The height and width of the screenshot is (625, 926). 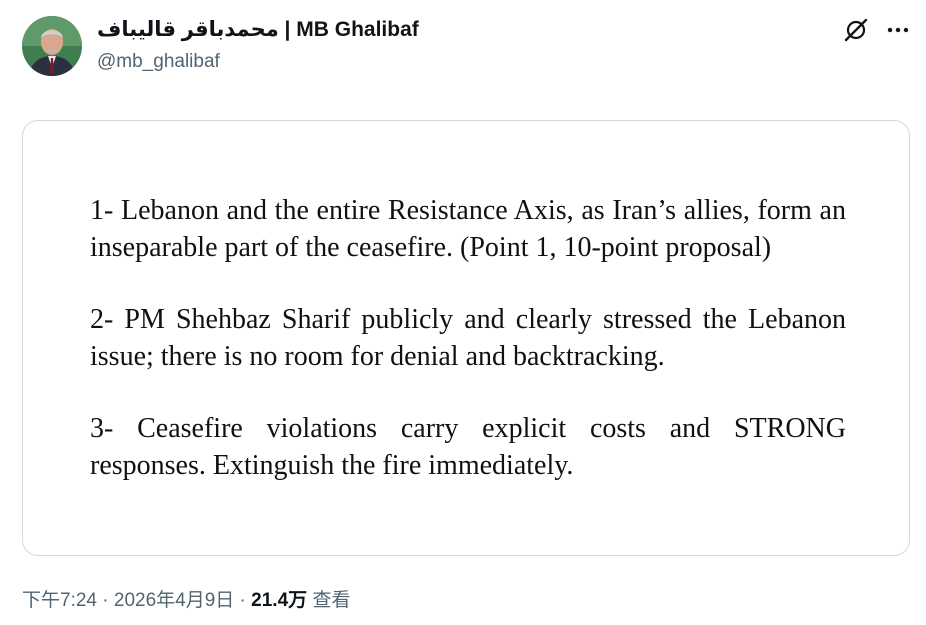 What do you see at coordinates (279, 600) in the screenshot?
I see `views-count: 21.4万` at bounding box center [279, 600].